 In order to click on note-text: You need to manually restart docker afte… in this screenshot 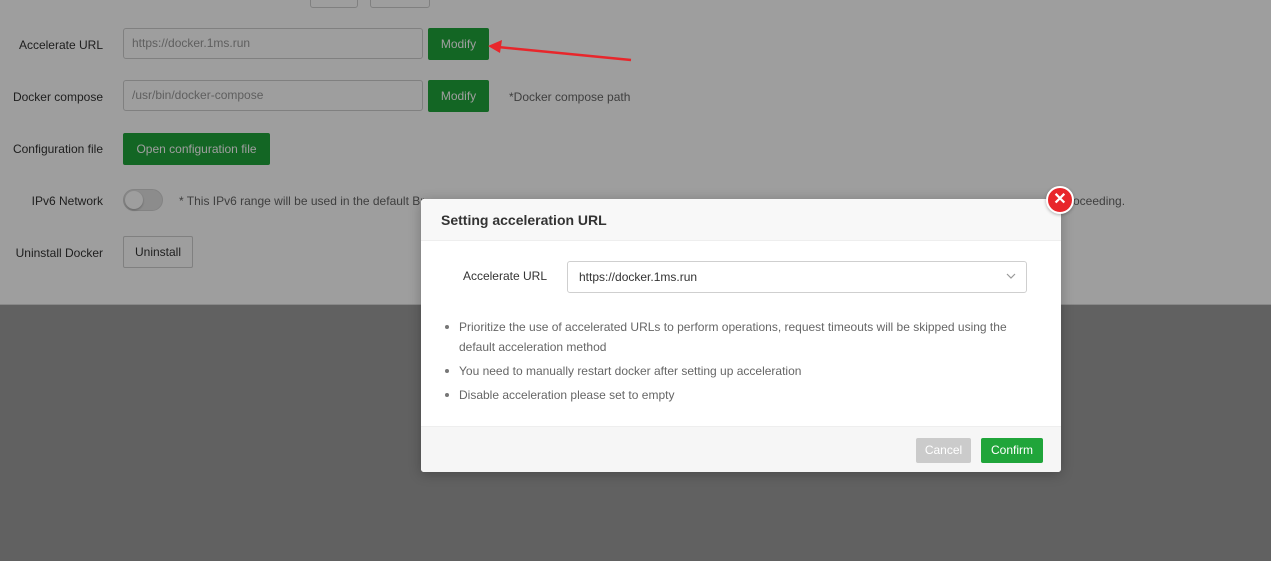, I will do `click(630, 371)`.